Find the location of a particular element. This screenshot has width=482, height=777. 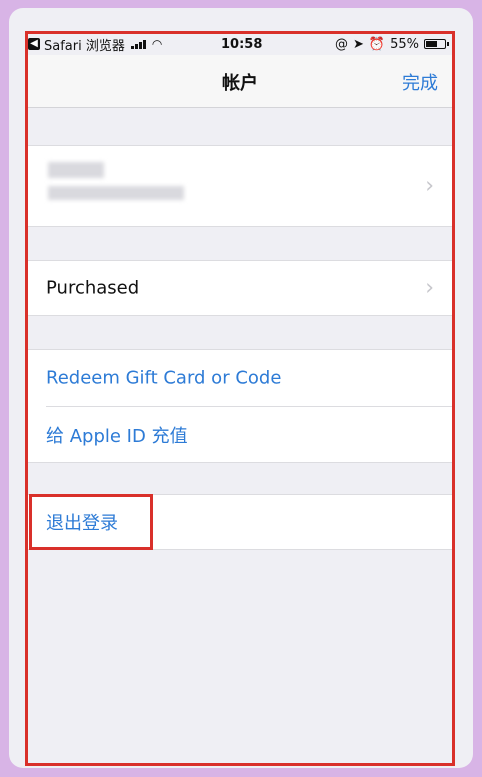

back-arrow-icon: ◀ is located at coordinates (34, 44).